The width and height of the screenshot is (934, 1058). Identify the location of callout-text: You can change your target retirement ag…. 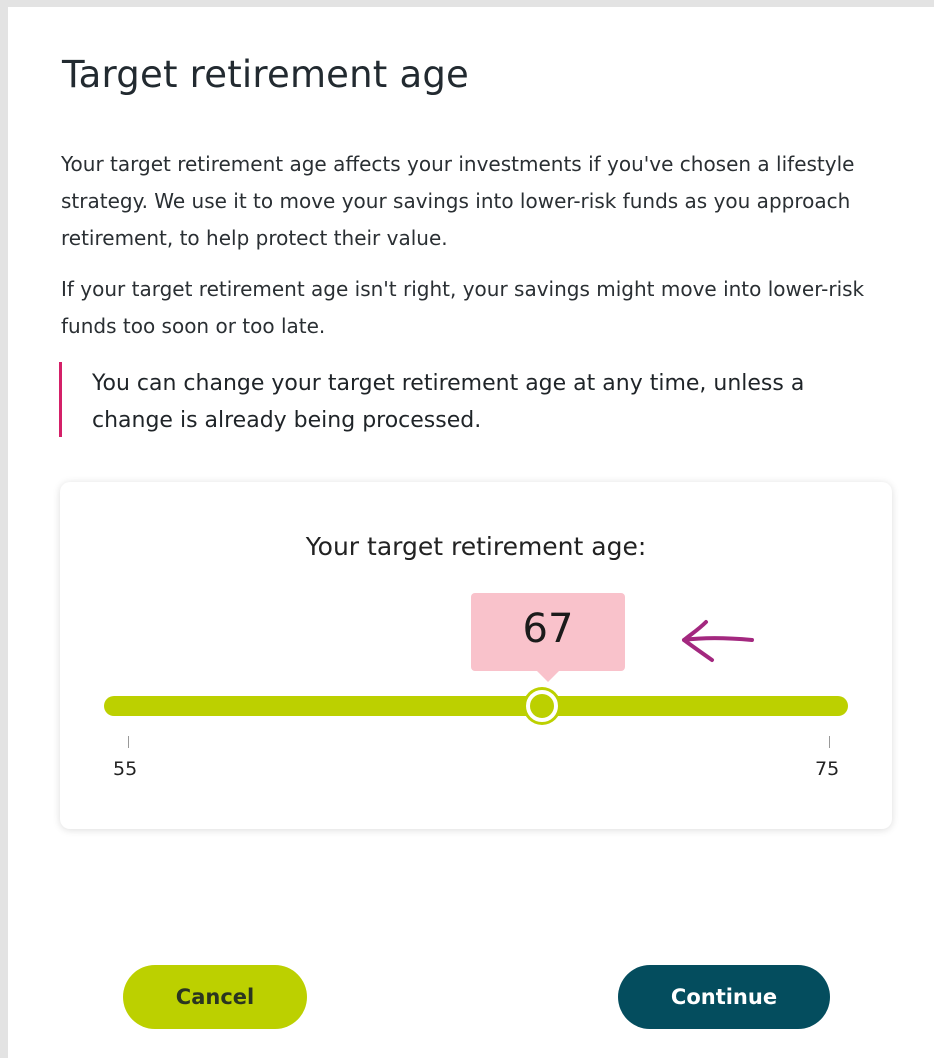
(448, 402).